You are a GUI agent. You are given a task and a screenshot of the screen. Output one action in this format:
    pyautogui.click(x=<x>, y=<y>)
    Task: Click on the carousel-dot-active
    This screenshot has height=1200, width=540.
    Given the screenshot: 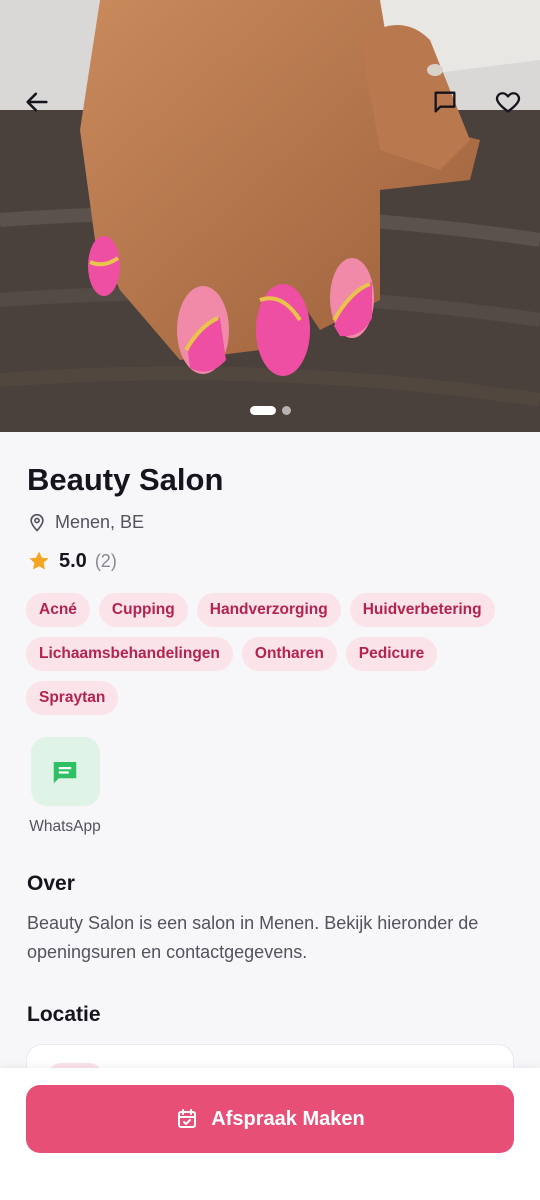 What is the action you would take?
    pyautogui.click(x=262, y=410)
    